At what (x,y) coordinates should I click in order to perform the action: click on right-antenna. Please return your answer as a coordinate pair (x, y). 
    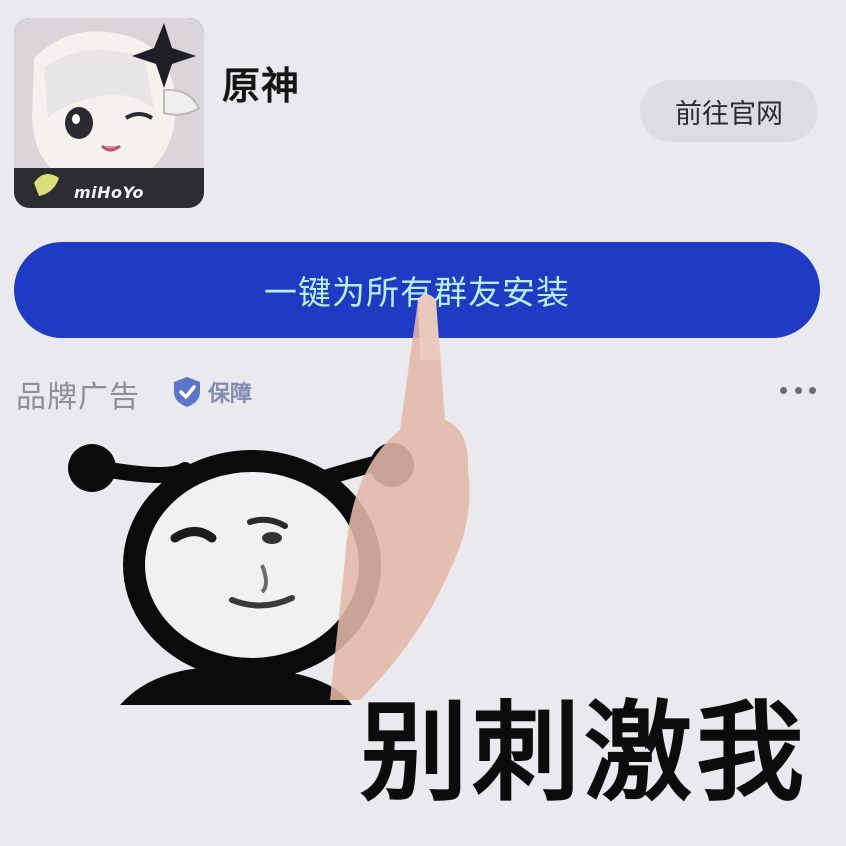
    Looking at the image, I should click on (350, 471).